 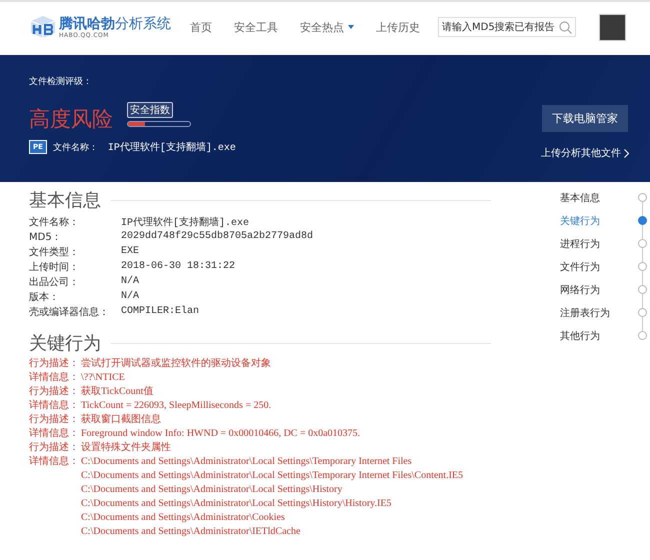 I want to click on info-value: COMPILER:Elan, so click(x=160, y=311).